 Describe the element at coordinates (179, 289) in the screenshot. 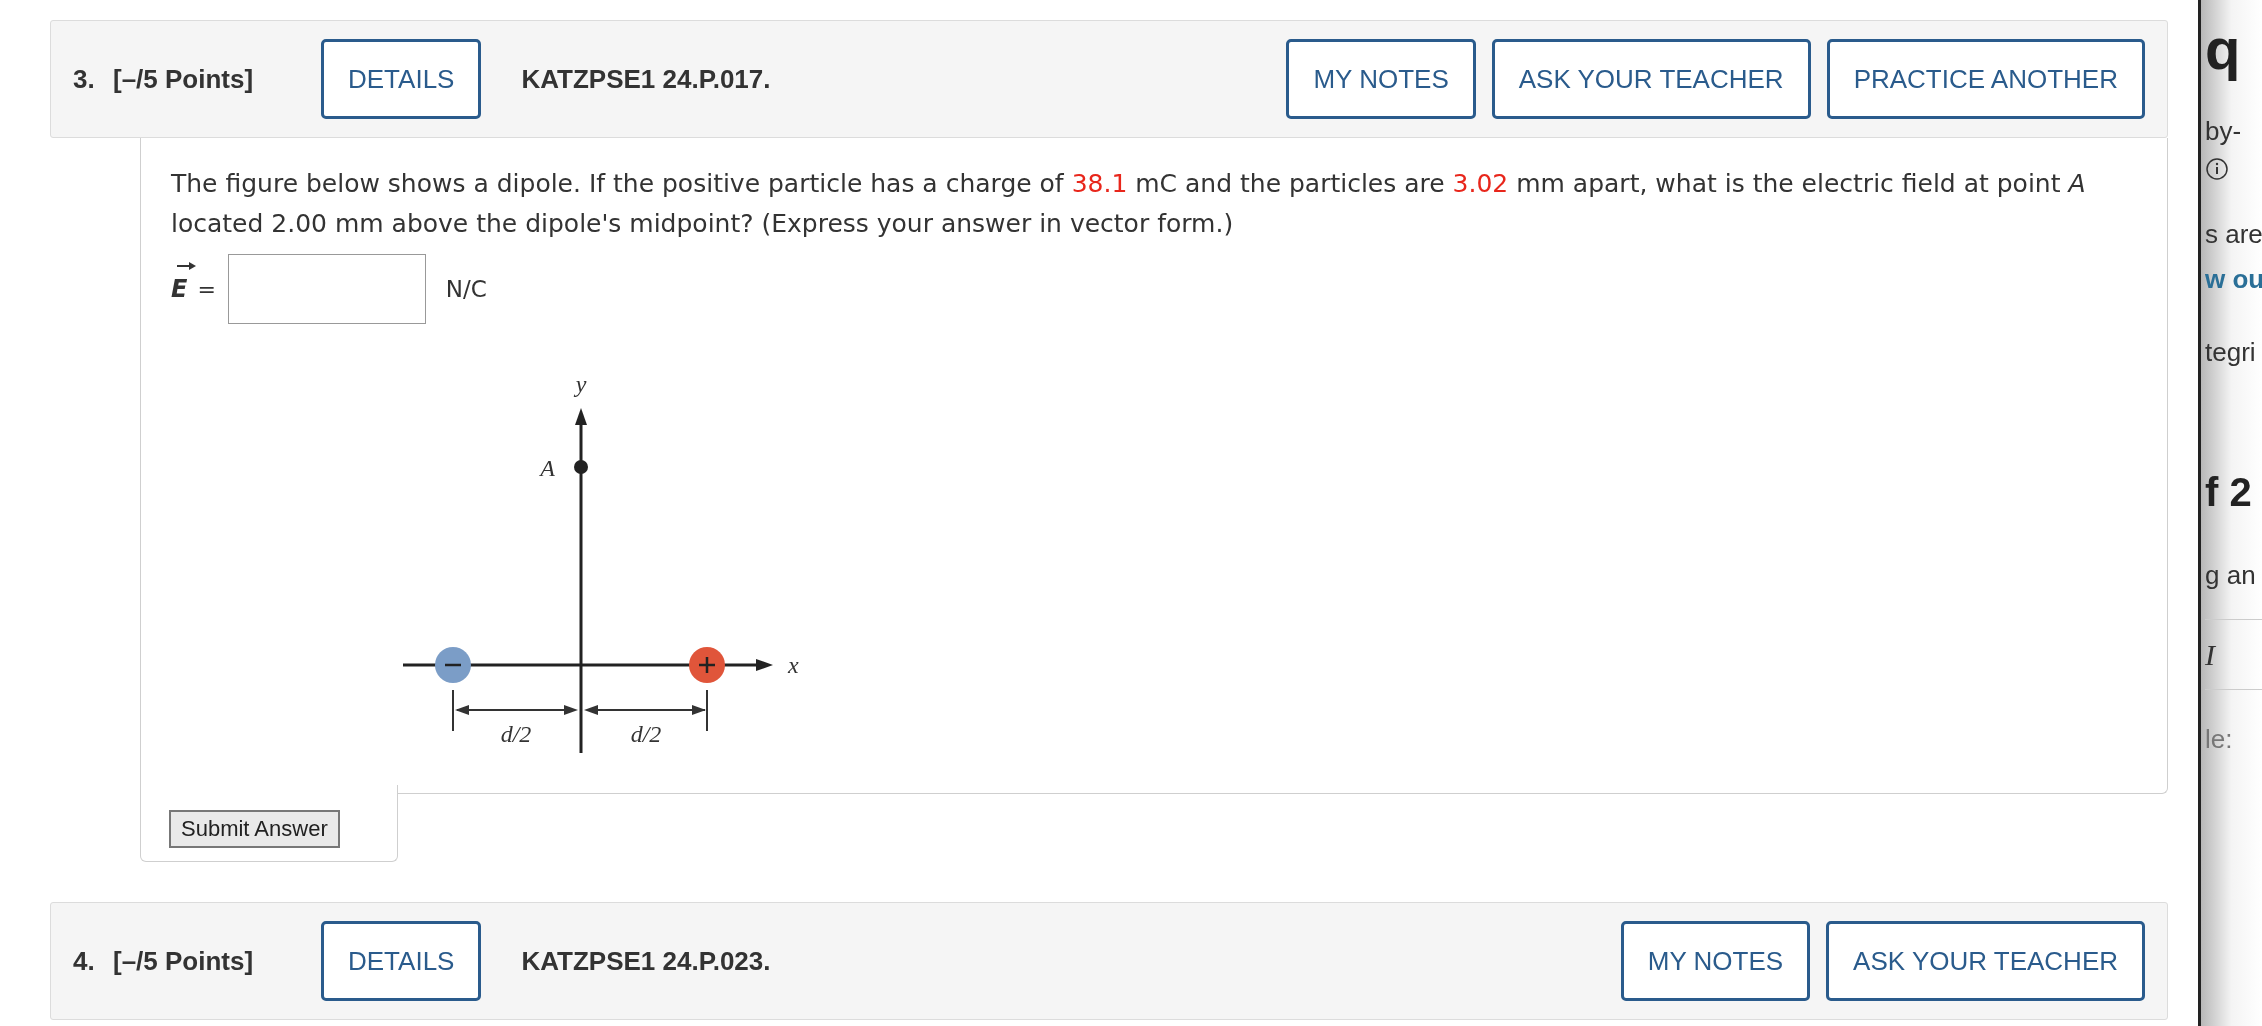

I see `field-symbol: E` at that location.